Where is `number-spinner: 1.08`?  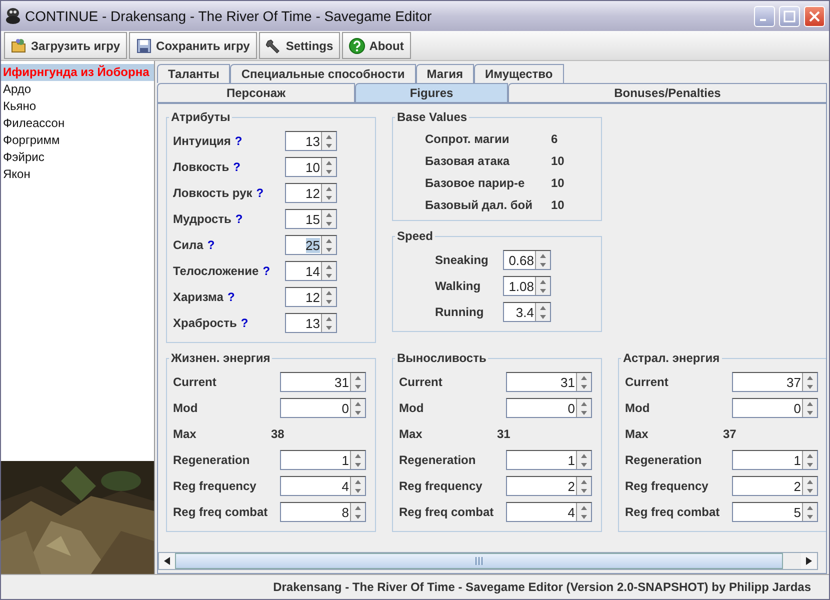
number-spinner: 1.08 is located at coordinates (527, 286).